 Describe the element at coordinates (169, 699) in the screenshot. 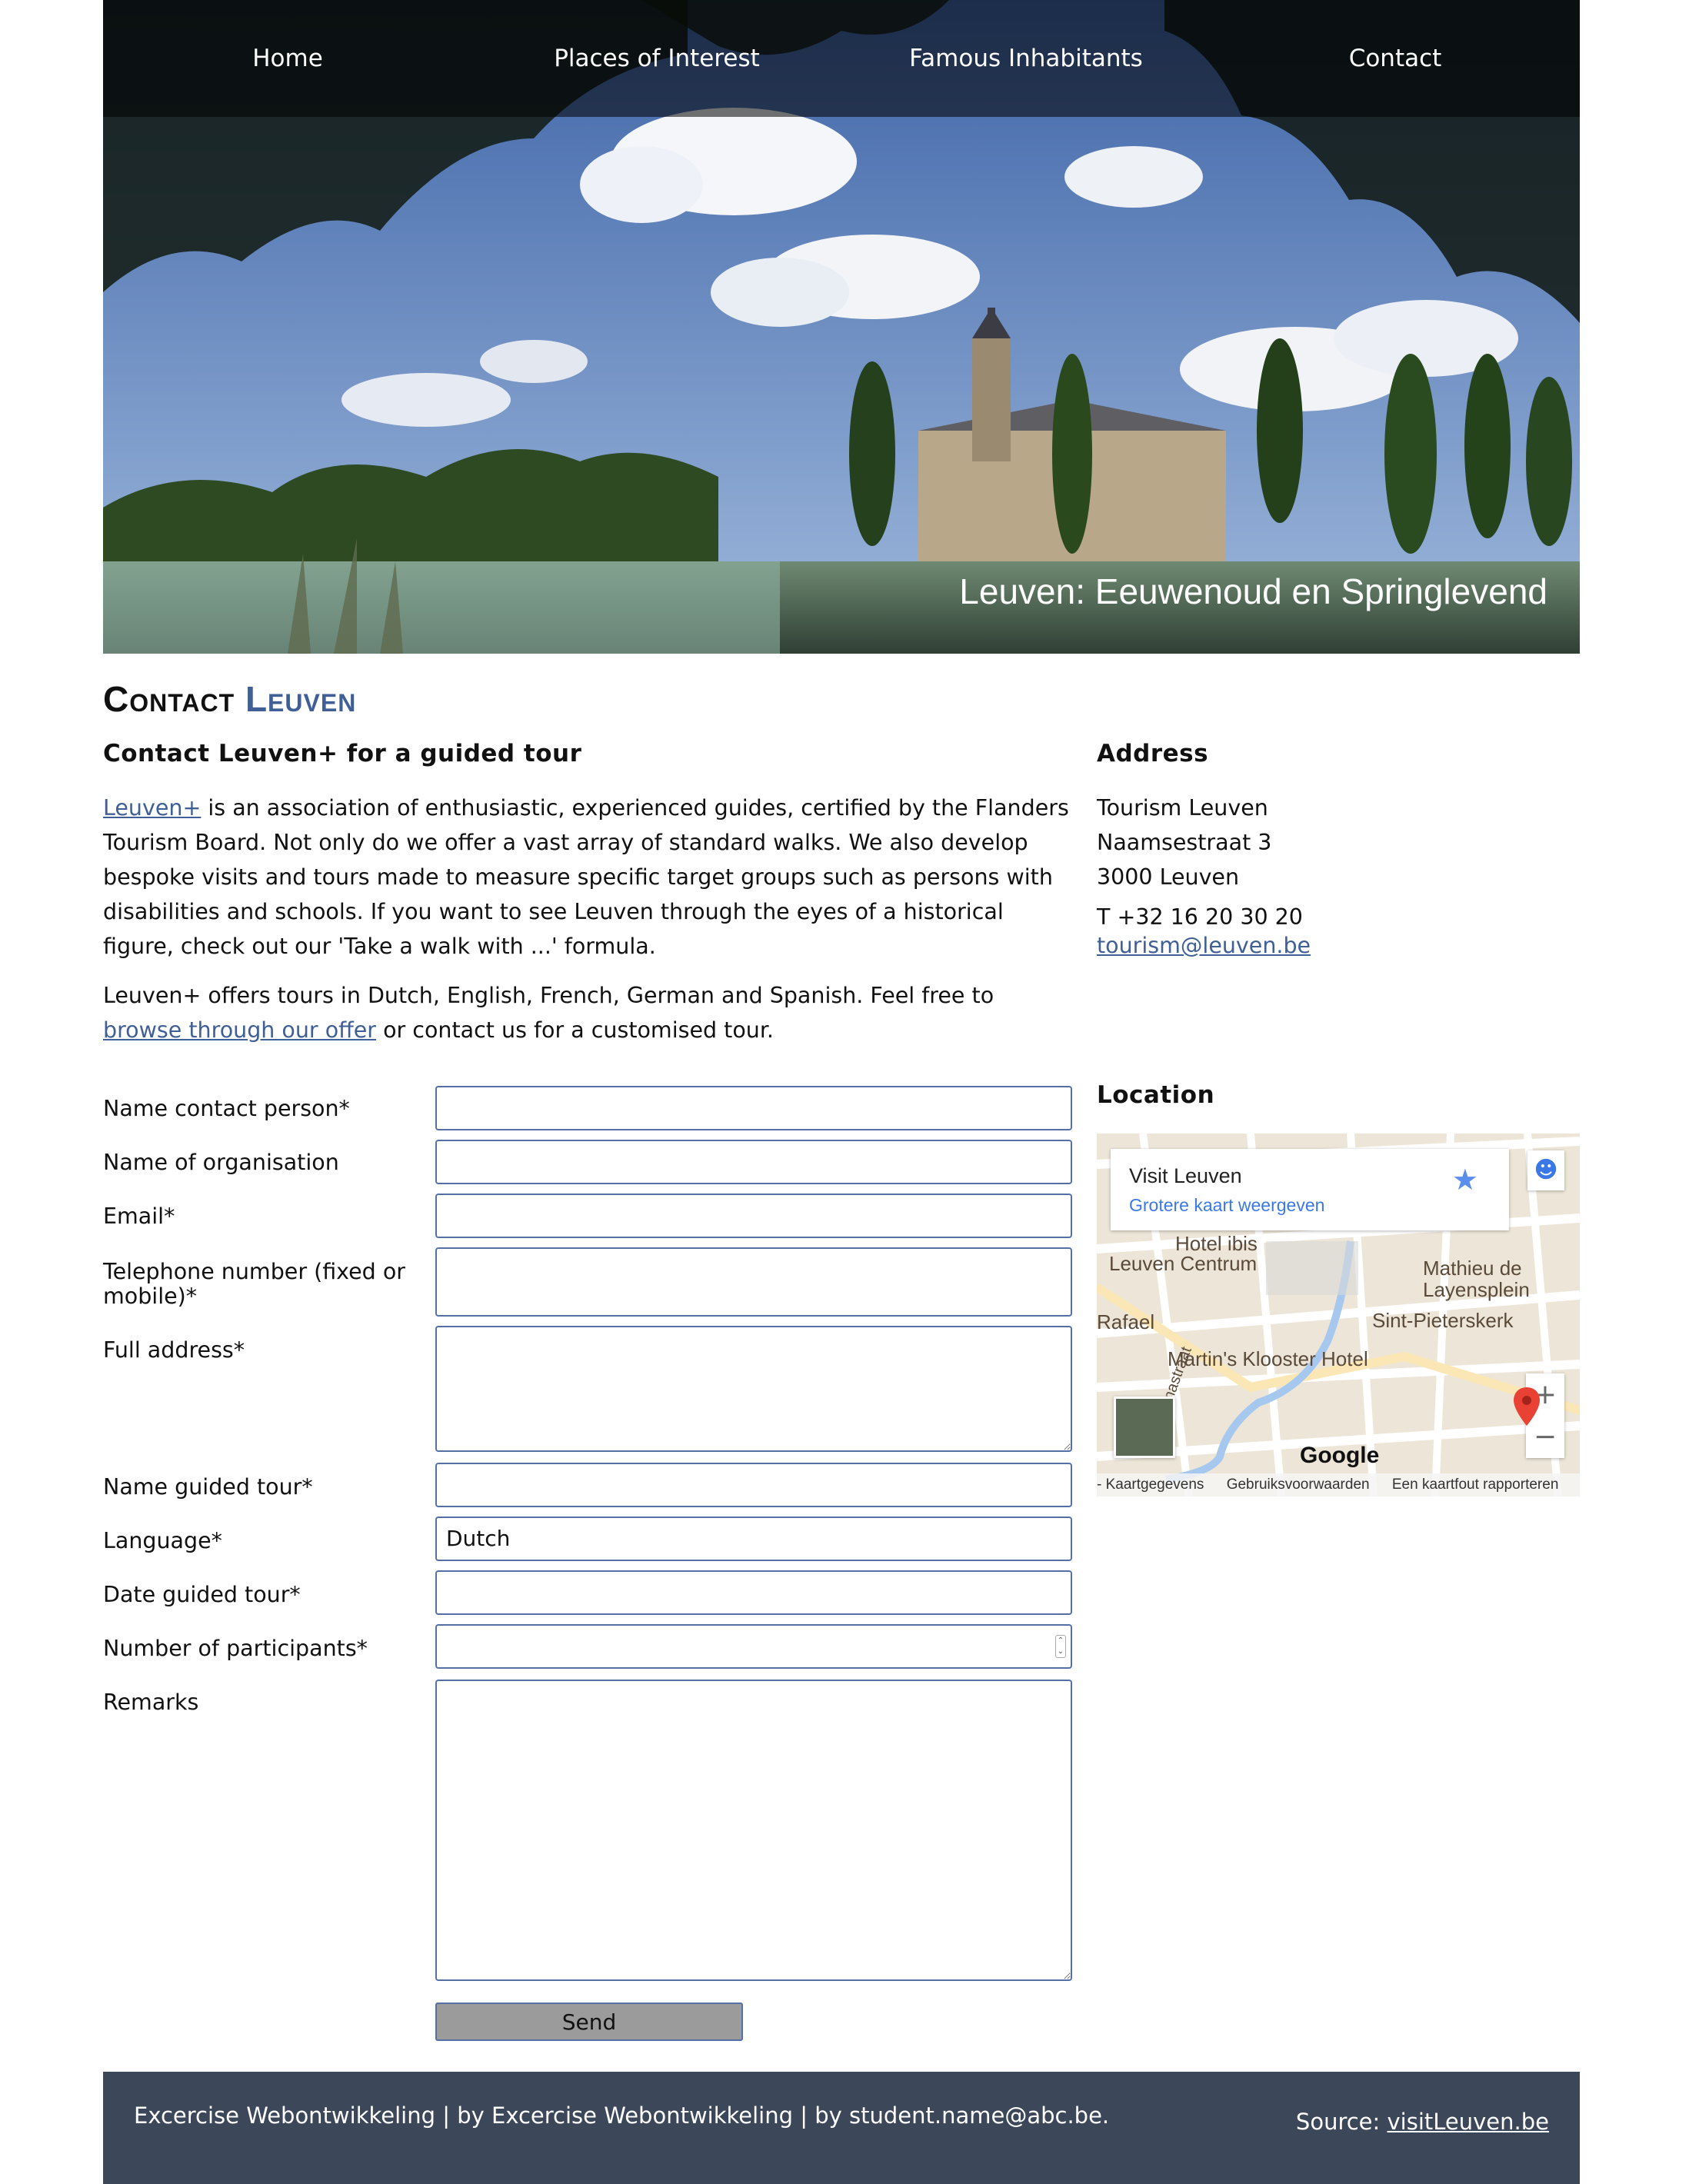

I see `page-title-part1: Contact` at that location.